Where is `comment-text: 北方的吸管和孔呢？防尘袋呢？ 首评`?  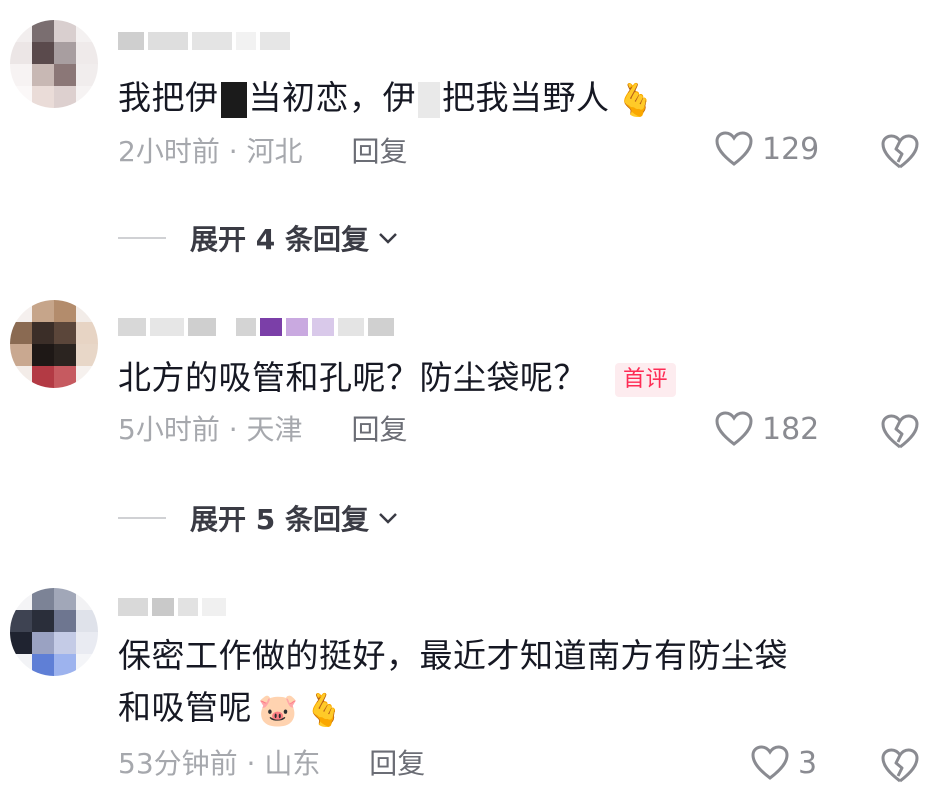
comment-text: 北方的吸管和孔呢？防尘袋呢？ 首评 is located at coordinates (518, 378).